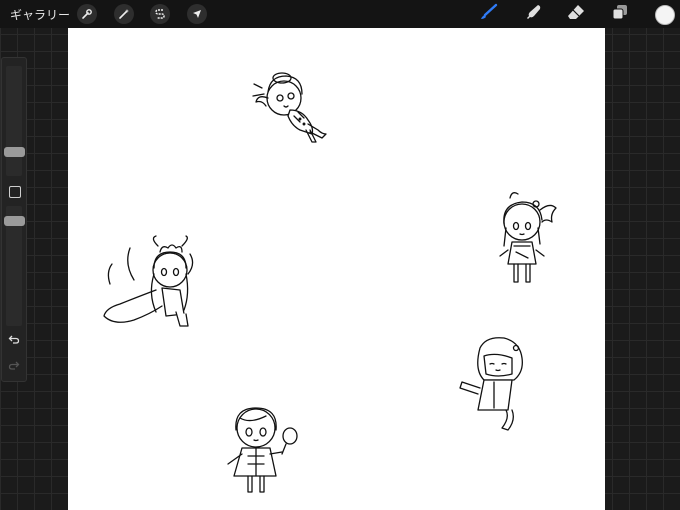 This screenshot has width=680, height=510. What do you see at coordinates (665, 15) in the screenshot?
I see `color-picker-swatch` at bounding box center [665, 15].